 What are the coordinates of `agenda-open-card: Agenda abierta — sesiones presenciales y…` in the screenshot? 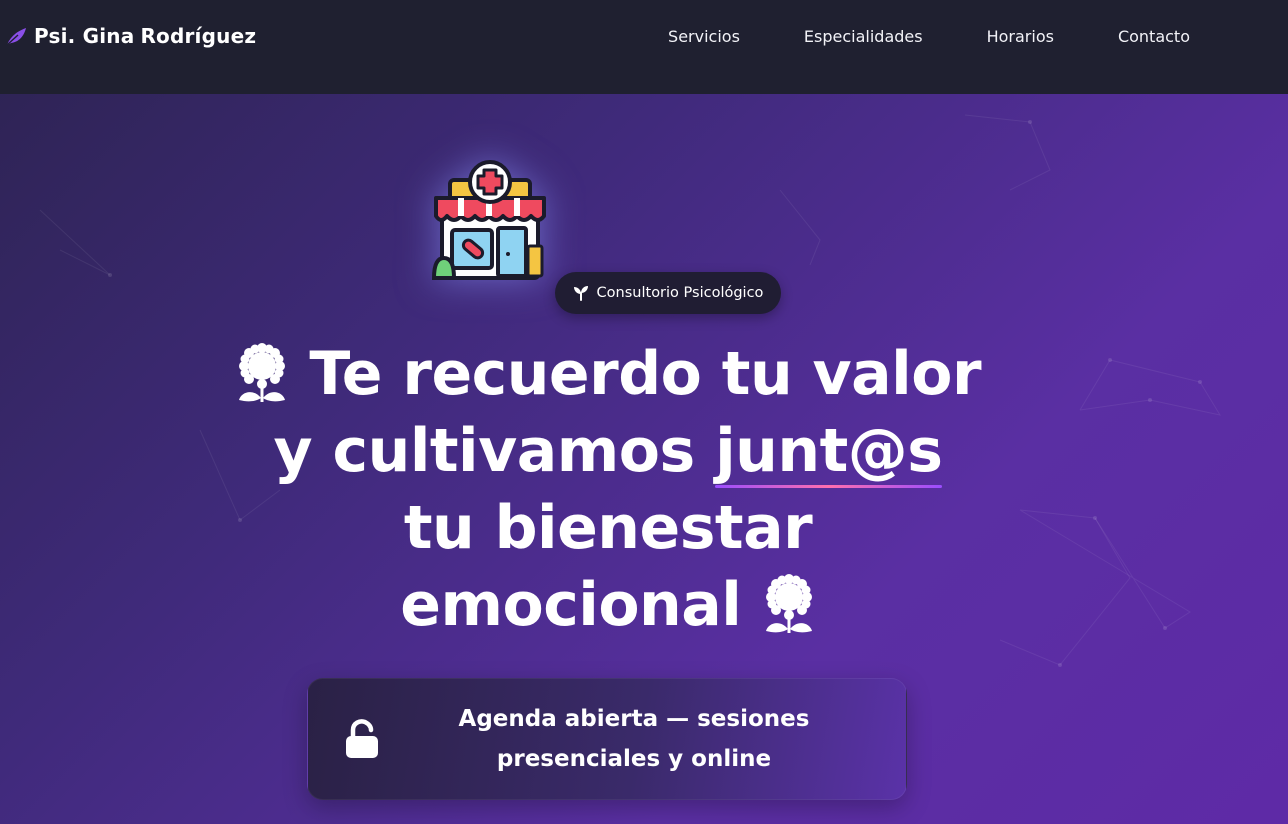 It's located at (607, 739).